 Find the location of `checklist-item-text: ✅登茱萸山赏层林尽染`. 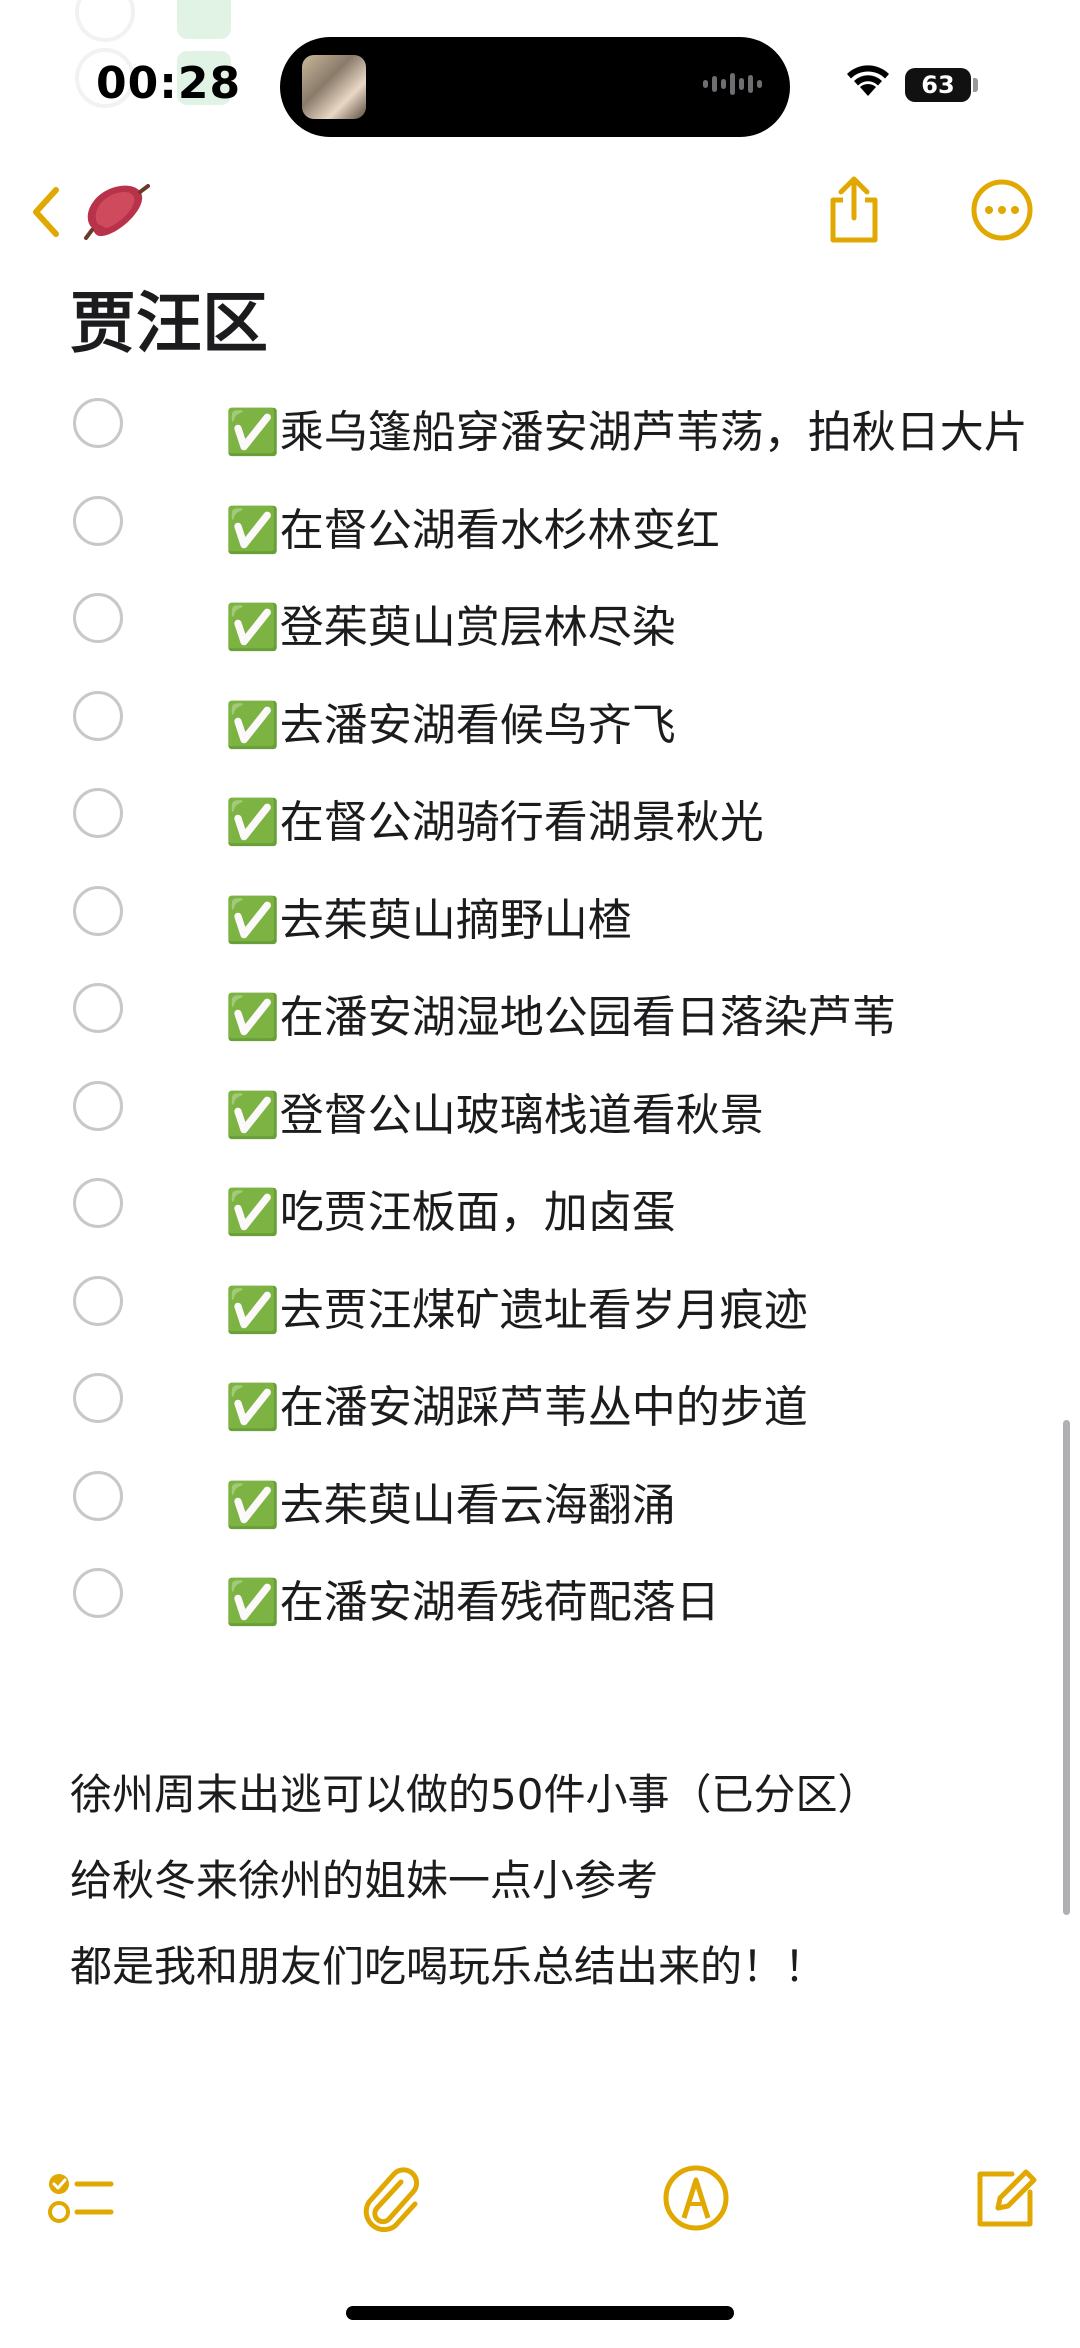

checklist-item-text: ✅登茱萸山赏层林尽染 is located at coordinates (450, 628).